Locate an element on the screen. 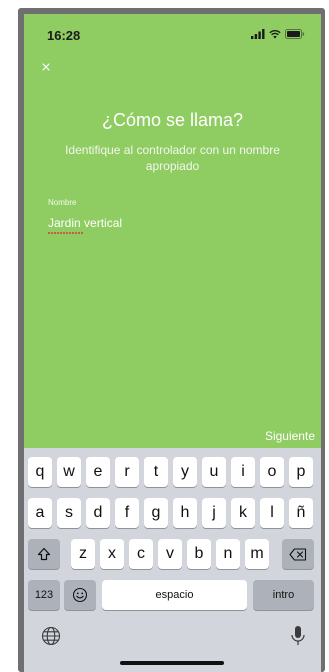  globe-button is located at coordinates (51, 636).